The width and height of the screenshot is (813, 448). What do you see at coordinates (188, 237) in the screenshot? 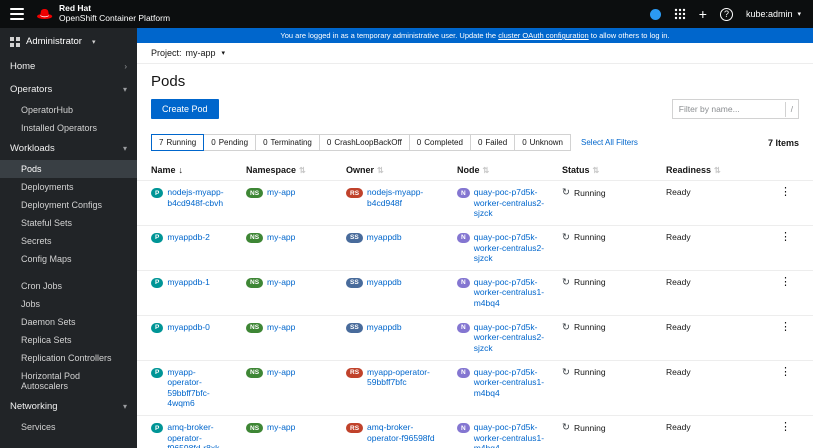
I see `pod-name-link: myappdb-2` at bounding box center [188, 237].